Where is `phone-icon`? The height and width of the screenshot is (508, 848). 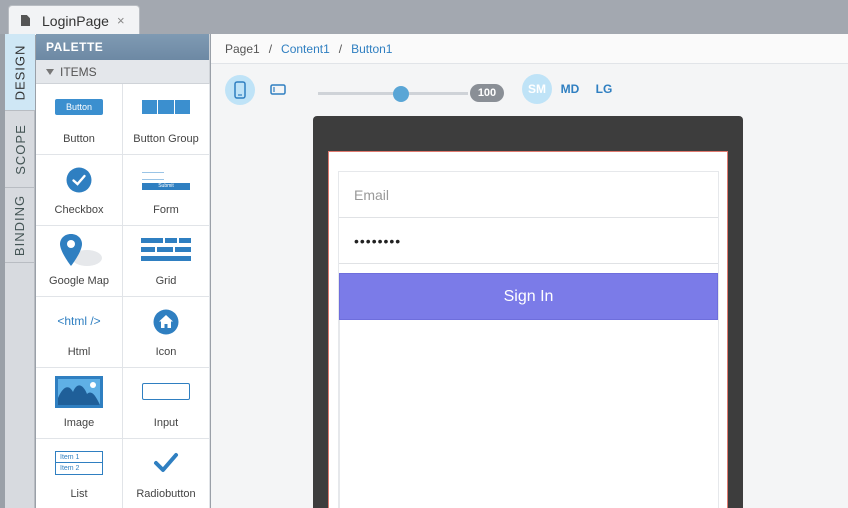 phone-icon is located at coordinates (240, 90).